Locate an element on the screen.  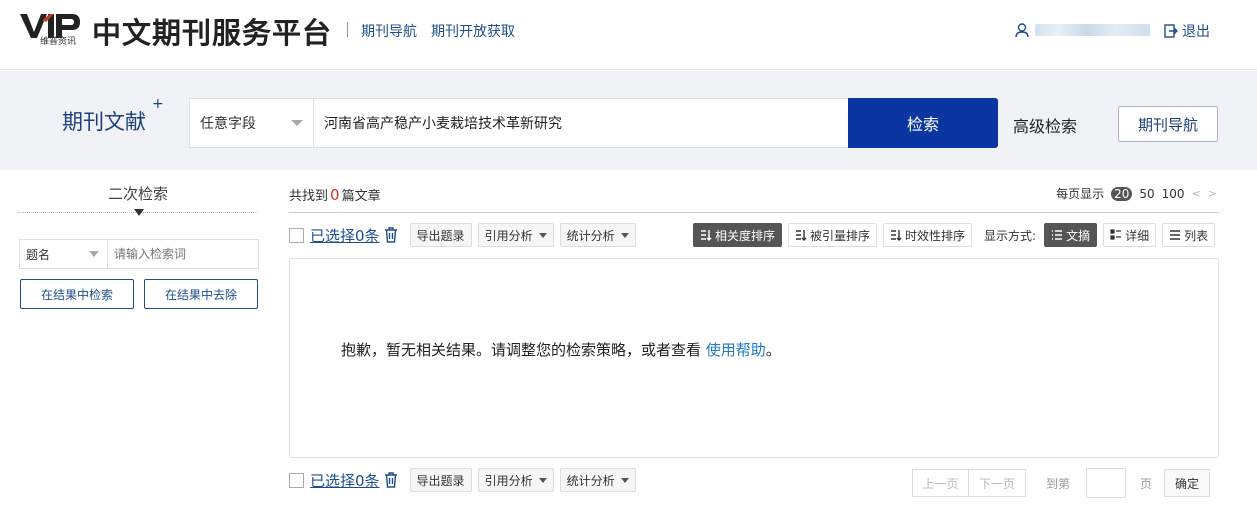
logout-label: 退出 is located at coordinates (1196, 32).